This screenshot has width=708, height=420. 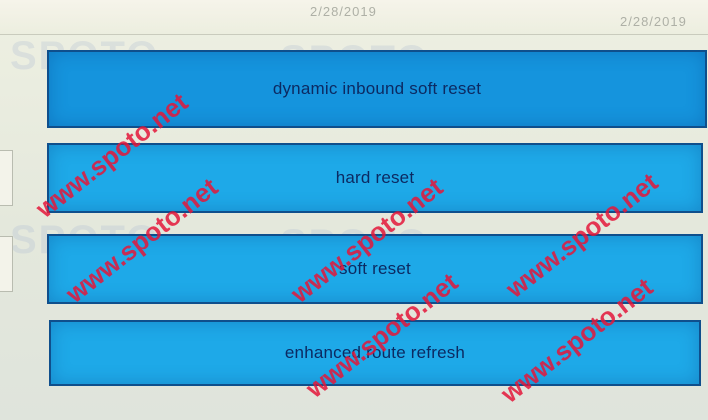 I want to click on answer-option-label: dynamic inbound soft reset, so click(x=377, y=88).